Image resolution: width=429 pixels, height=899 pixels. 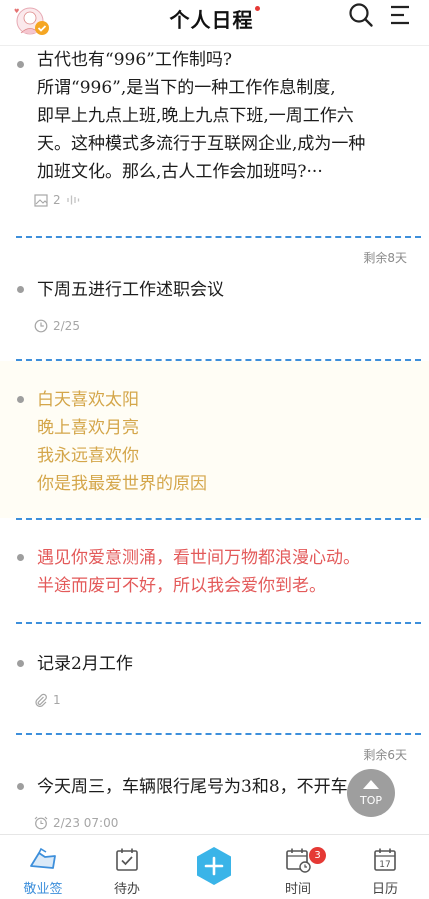 I want to click on search-icon, so click(x=361, y=15).